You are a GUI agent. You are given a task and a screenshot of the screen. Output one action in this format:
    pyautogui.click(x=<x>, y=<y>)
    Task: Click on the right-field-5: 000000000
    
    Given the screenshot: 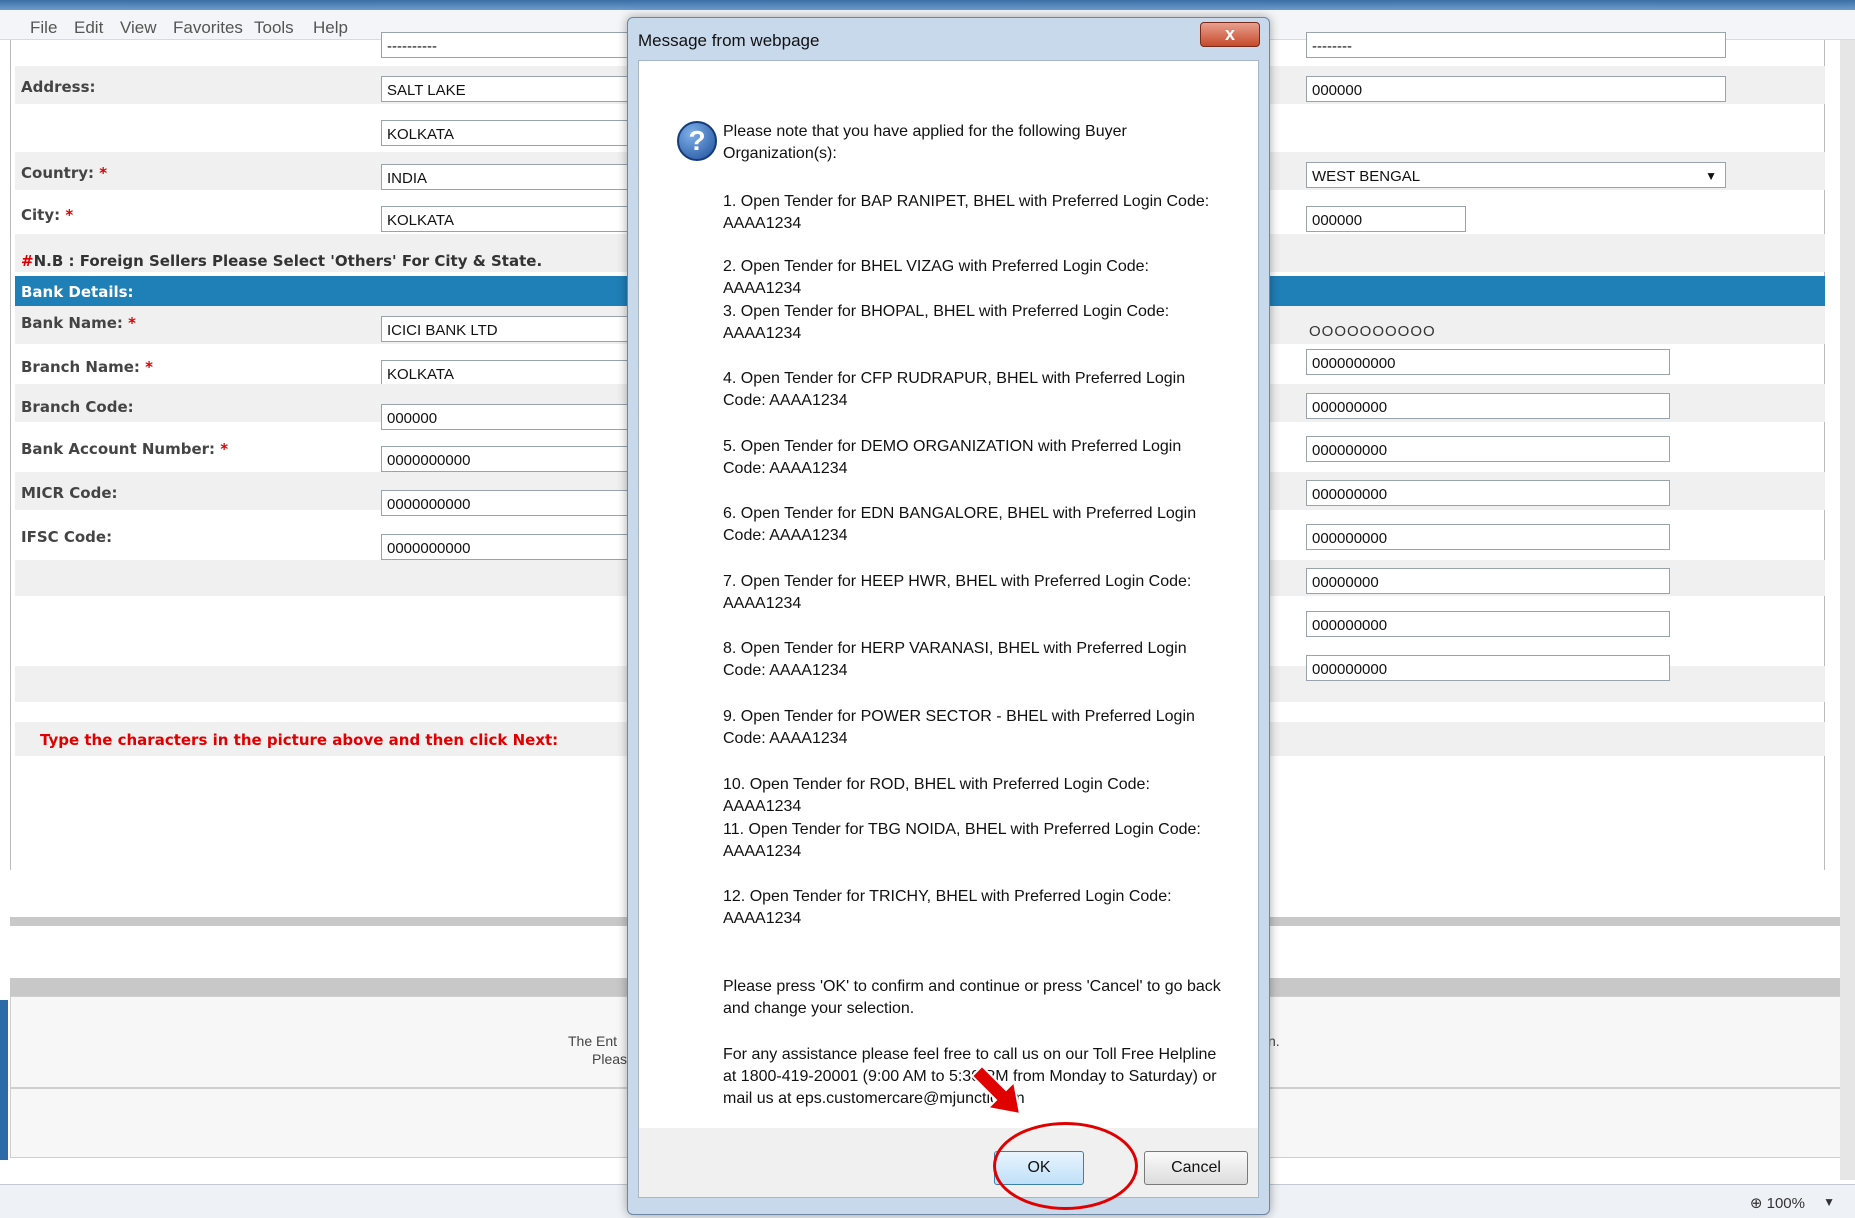 What is the action you would take?
    pyautogui.click(x=1488, y=537)
    